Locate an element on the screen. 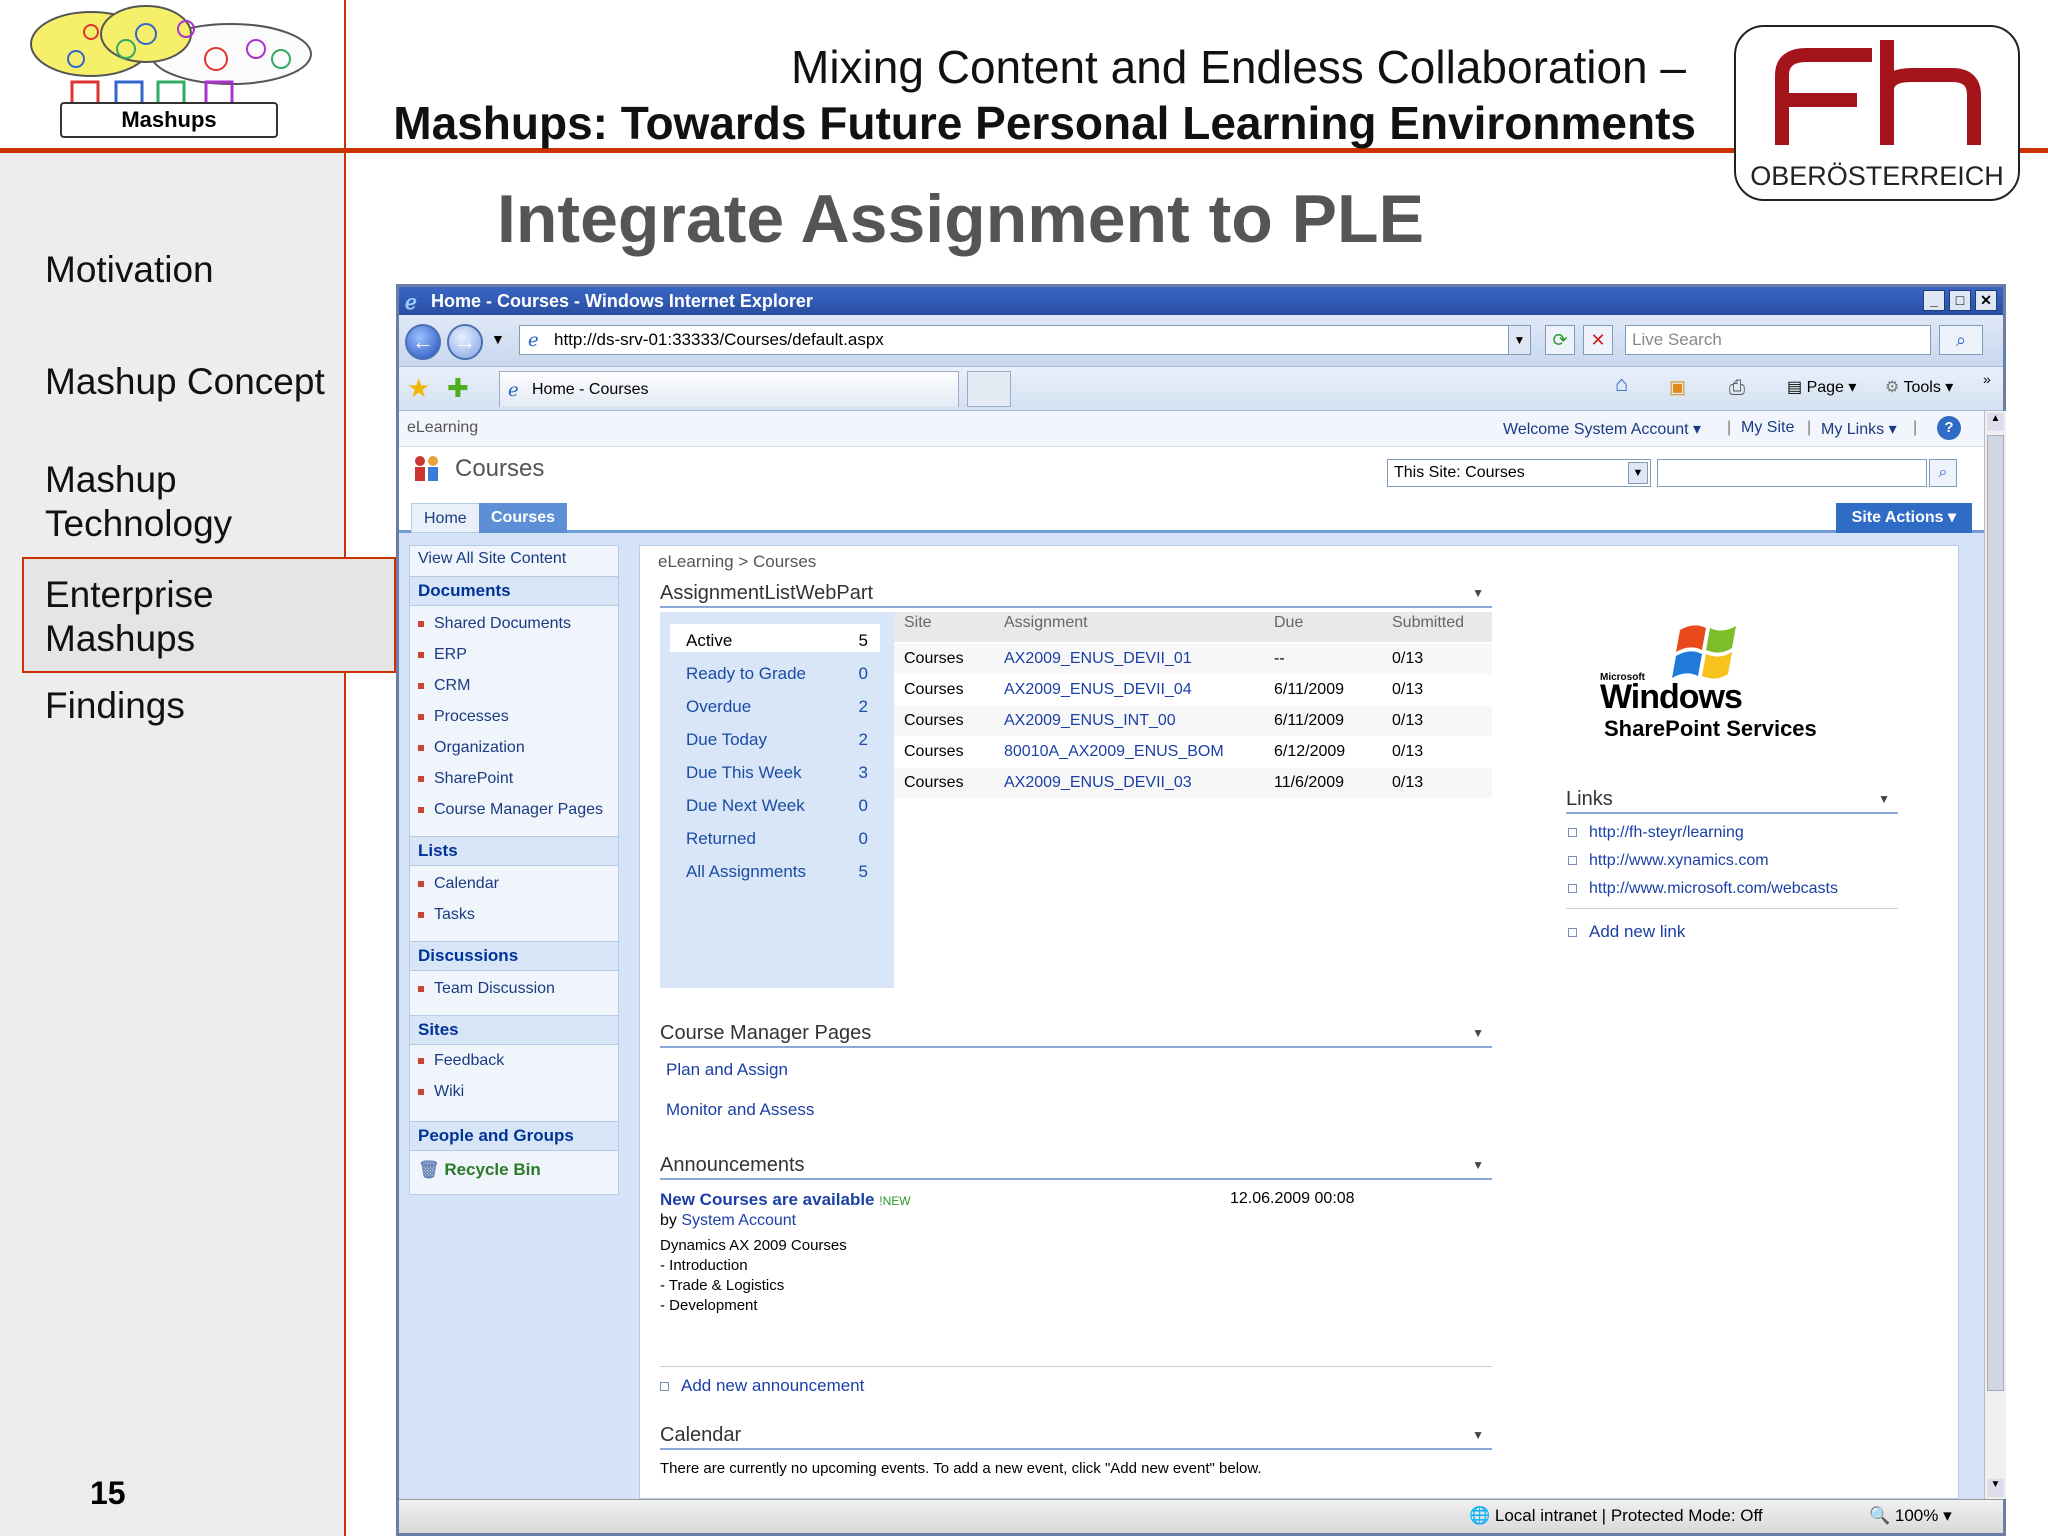 This screenshot has width=2048, height=1536. filter-item: Ready to Grade 0 is located at coordinates (781, 674).